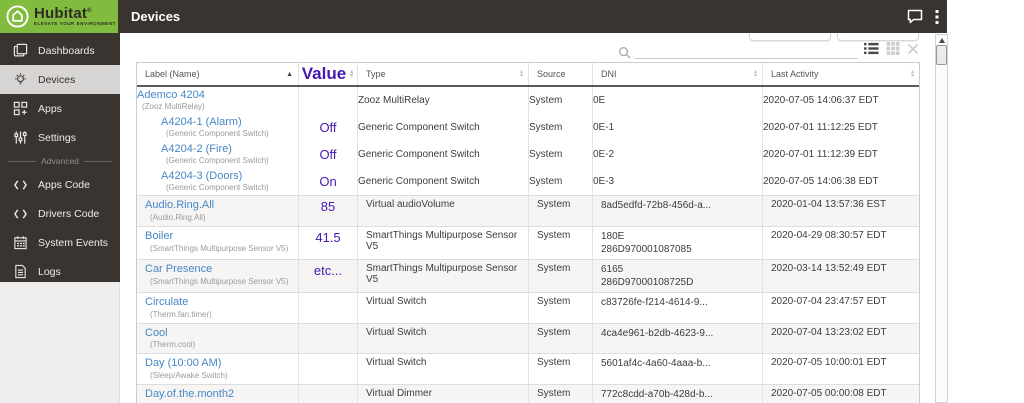  I want to click on device-label-cell: A4204-2 (Fire) (Generic Component Switch), so click(217, 154).